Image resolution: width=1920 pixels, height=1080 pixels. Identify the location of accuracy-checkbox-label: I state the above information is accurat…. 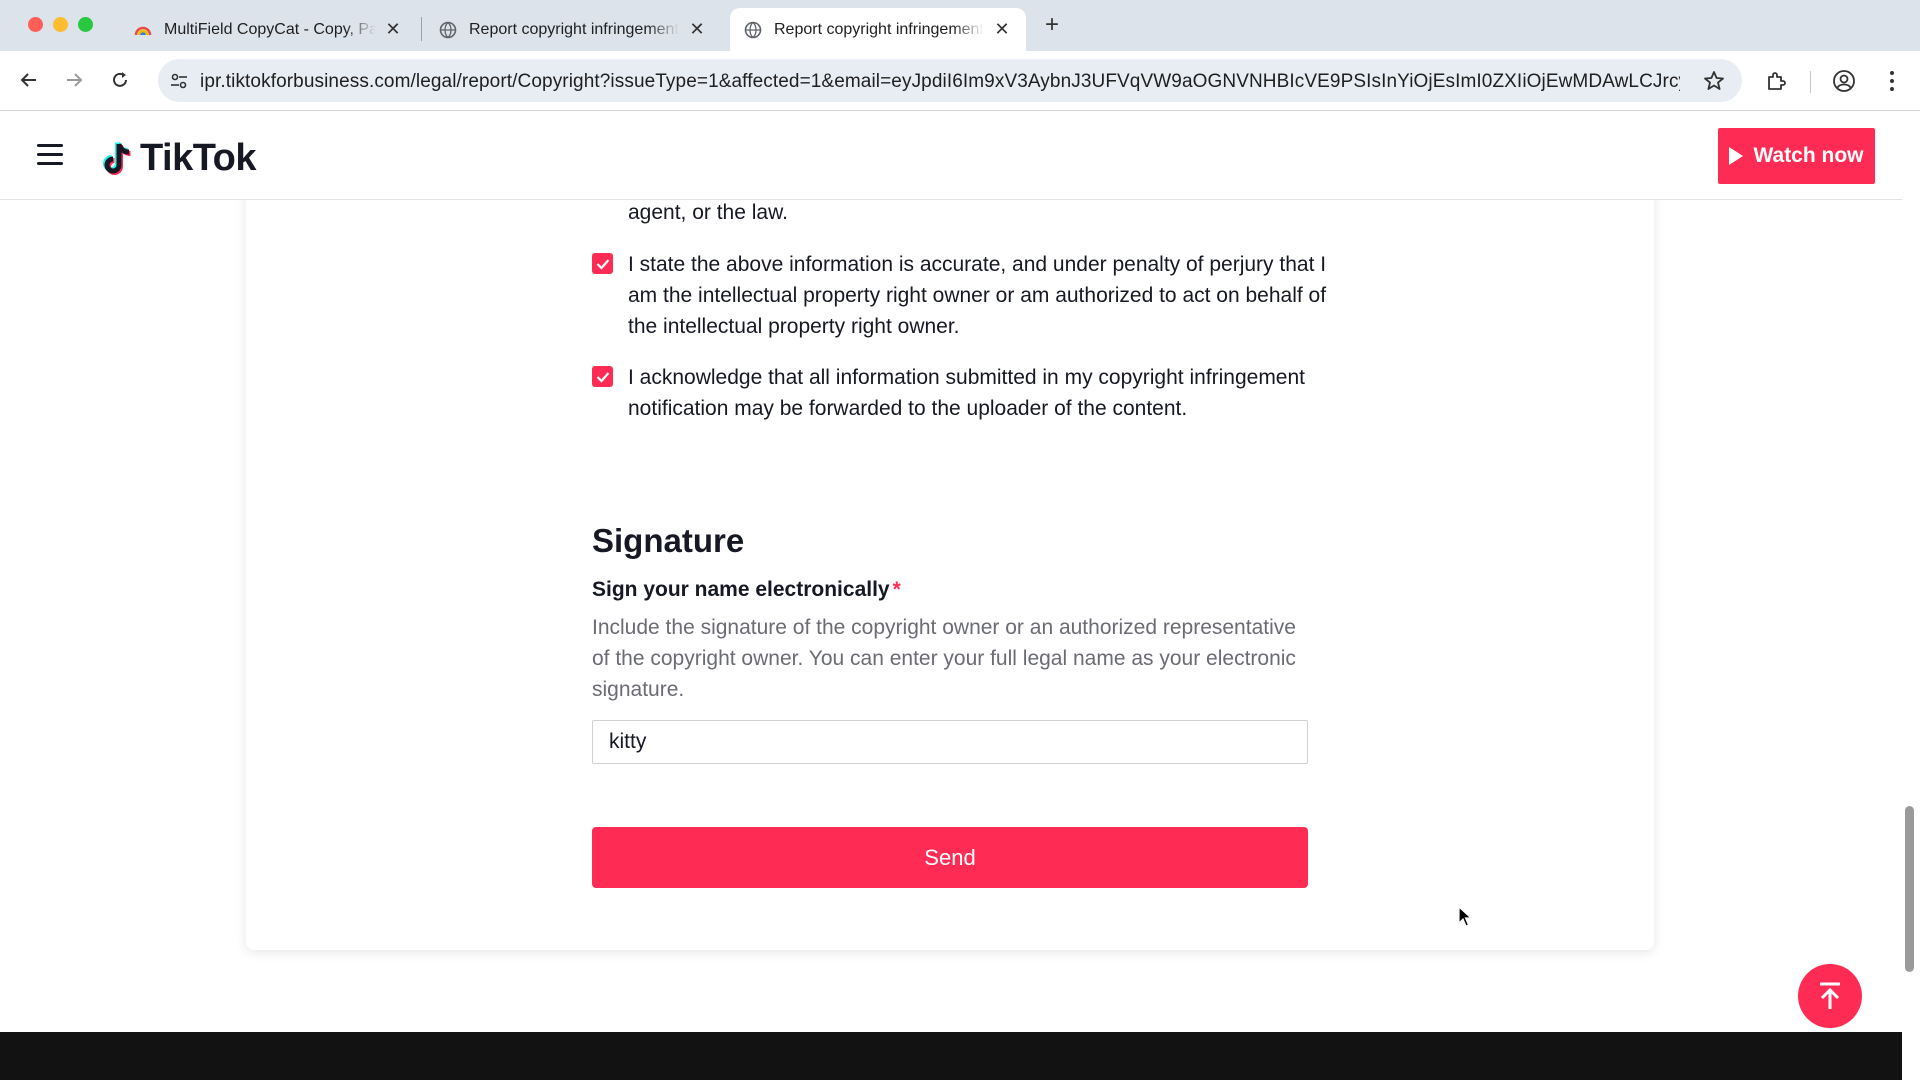
(977, 295).